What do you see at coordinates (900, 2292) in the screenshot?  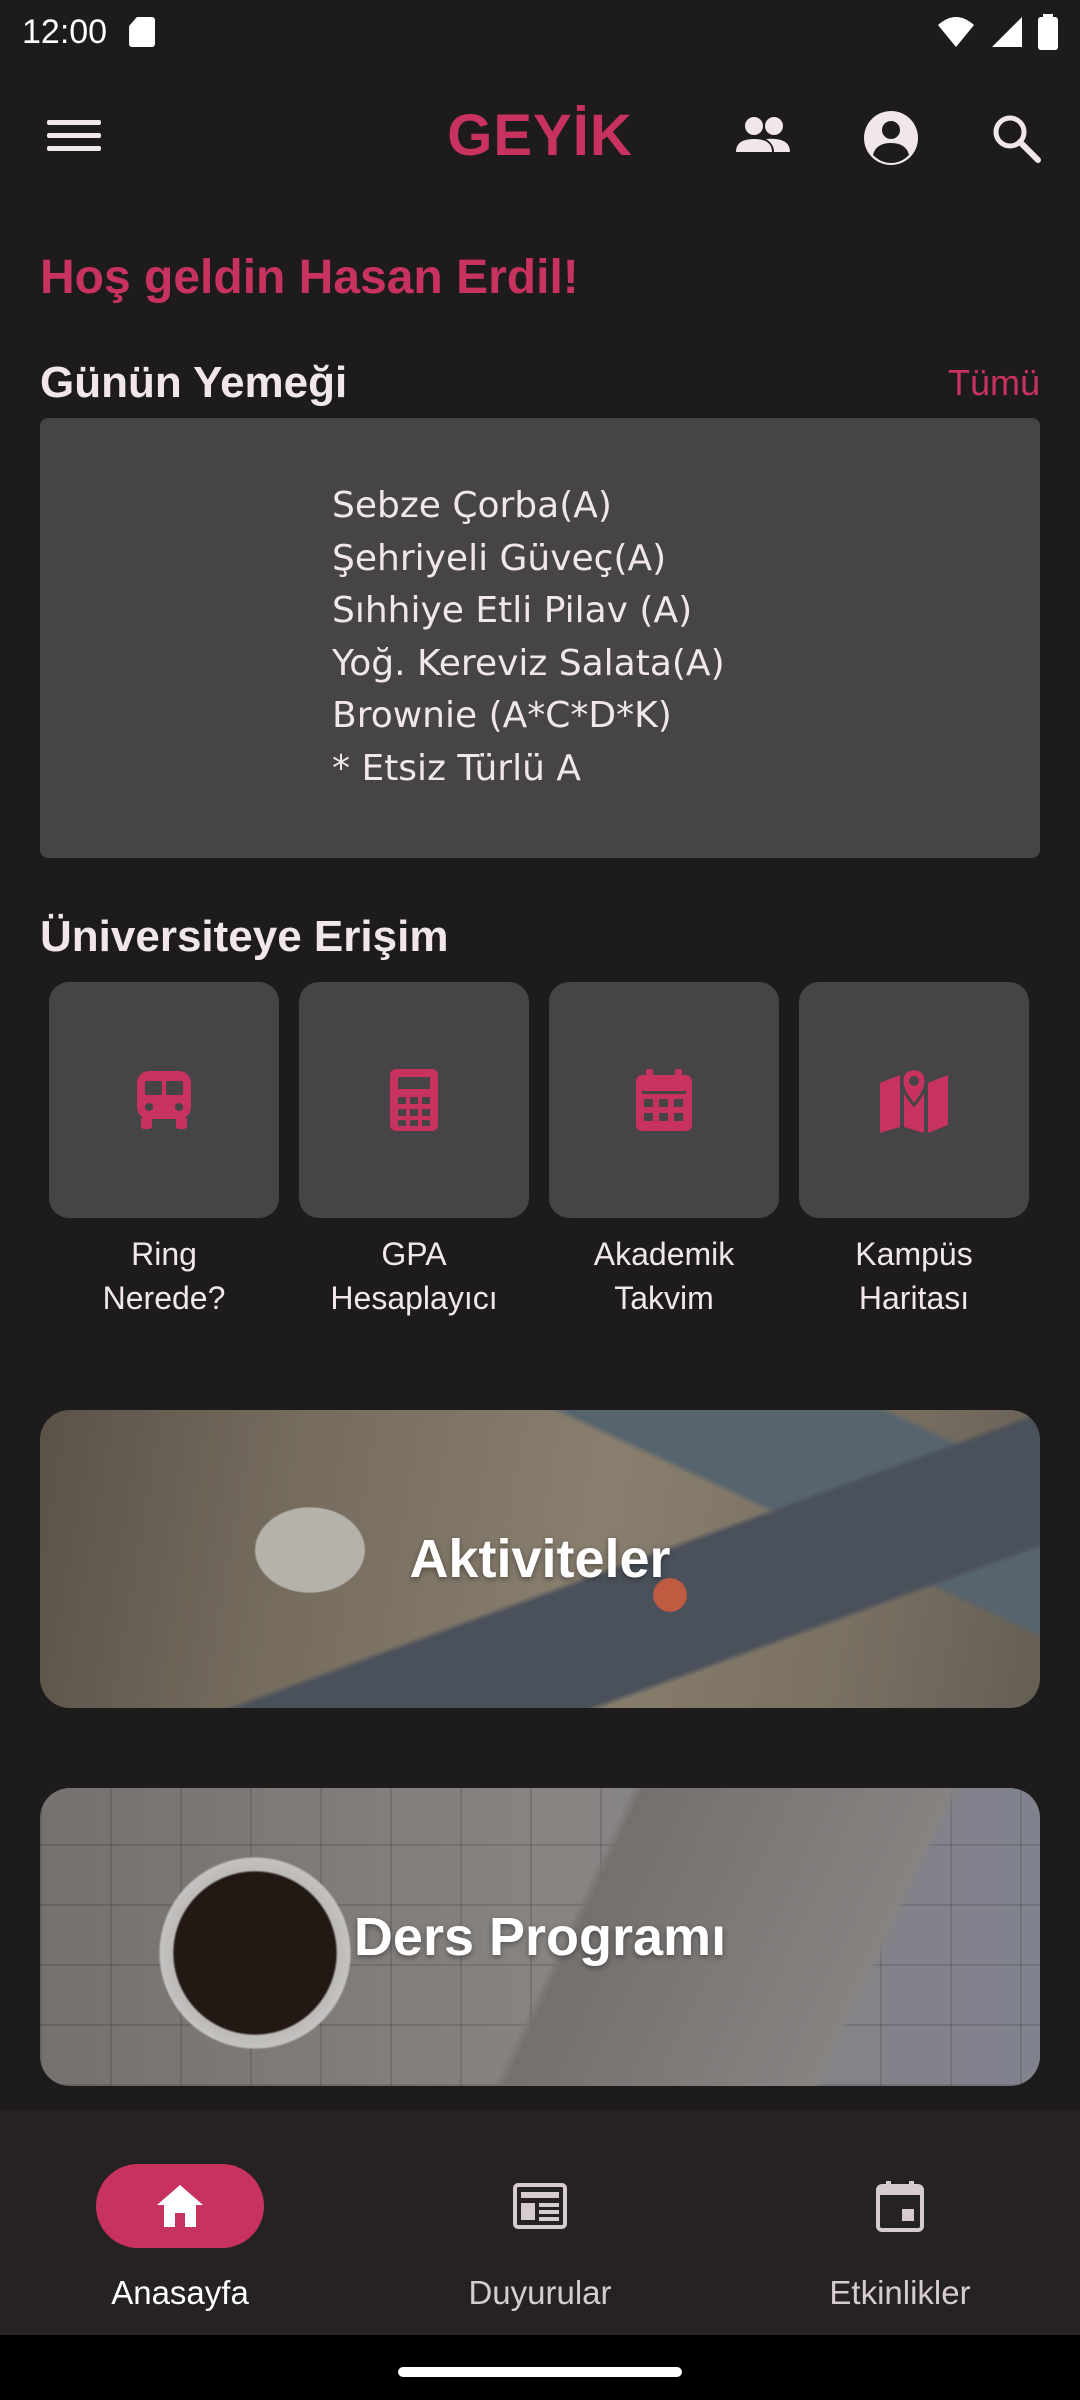 I see `nav-label: Etkinlikler` at bounding box center [900, 2292].